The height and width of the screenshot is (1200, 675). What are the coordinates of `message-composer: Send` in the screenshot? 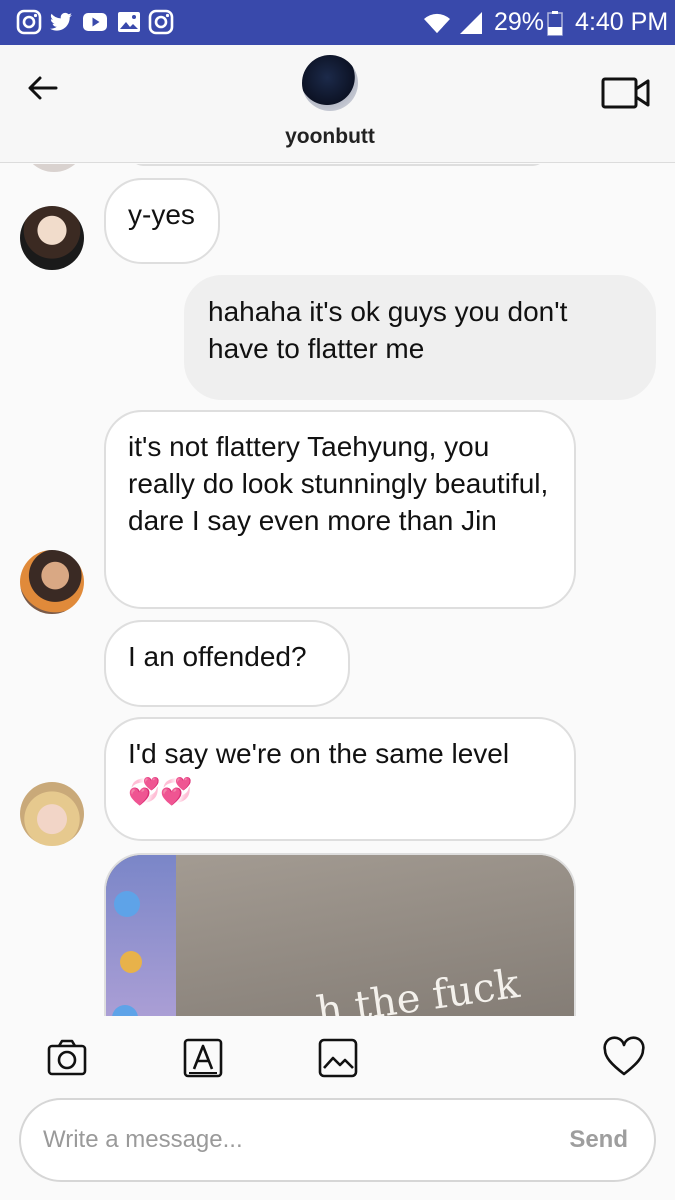 It's located at (337, 1140).